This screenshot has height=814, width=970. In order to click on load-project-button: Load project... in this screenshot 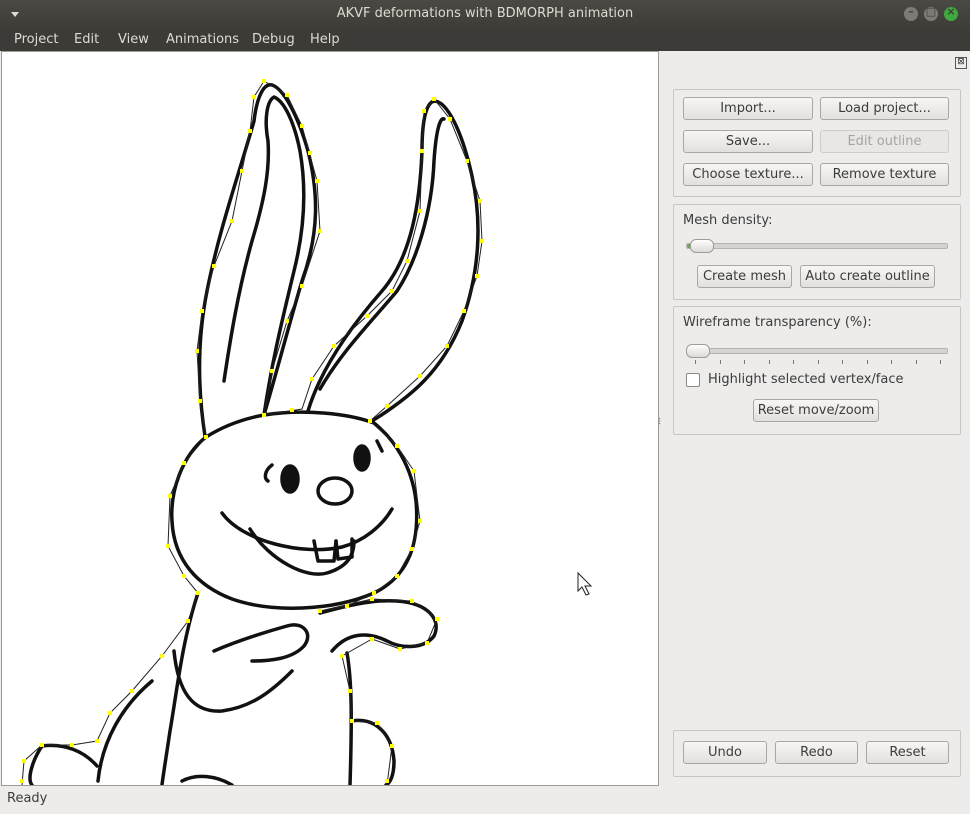, I will do `click(884, 108)`.